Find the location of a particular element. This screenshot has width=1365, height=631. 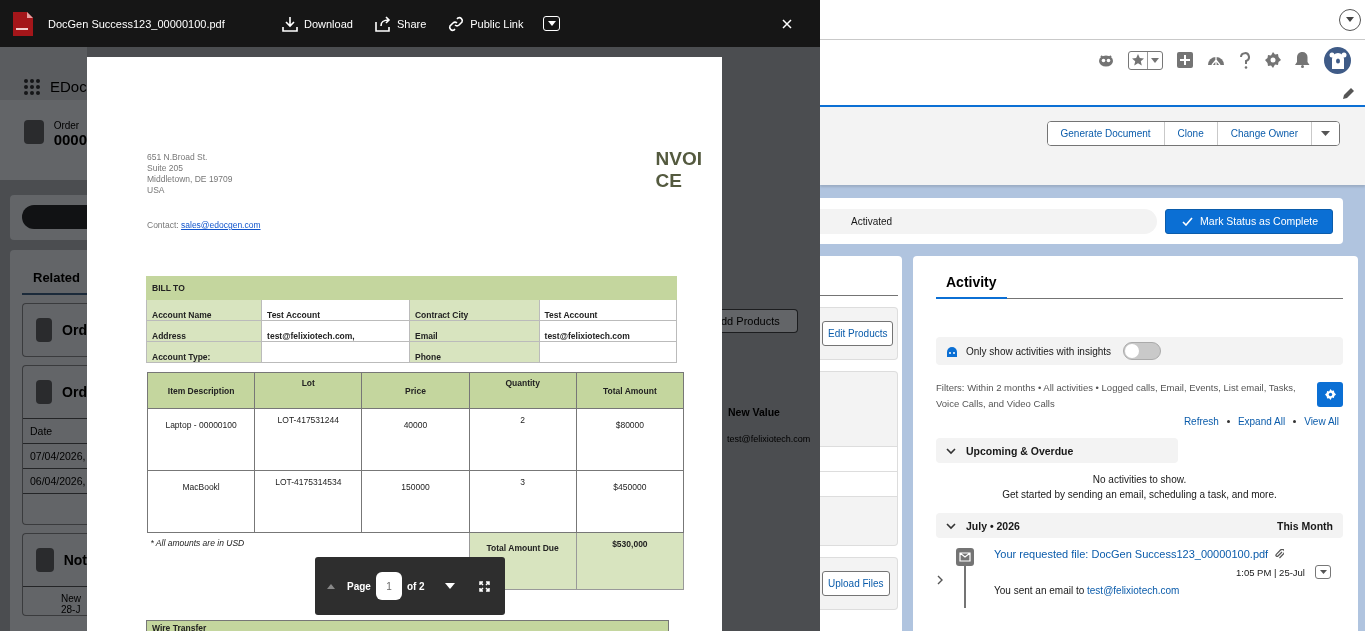

field-value: test@felixiotech.com is located at coordinates (608, 331).